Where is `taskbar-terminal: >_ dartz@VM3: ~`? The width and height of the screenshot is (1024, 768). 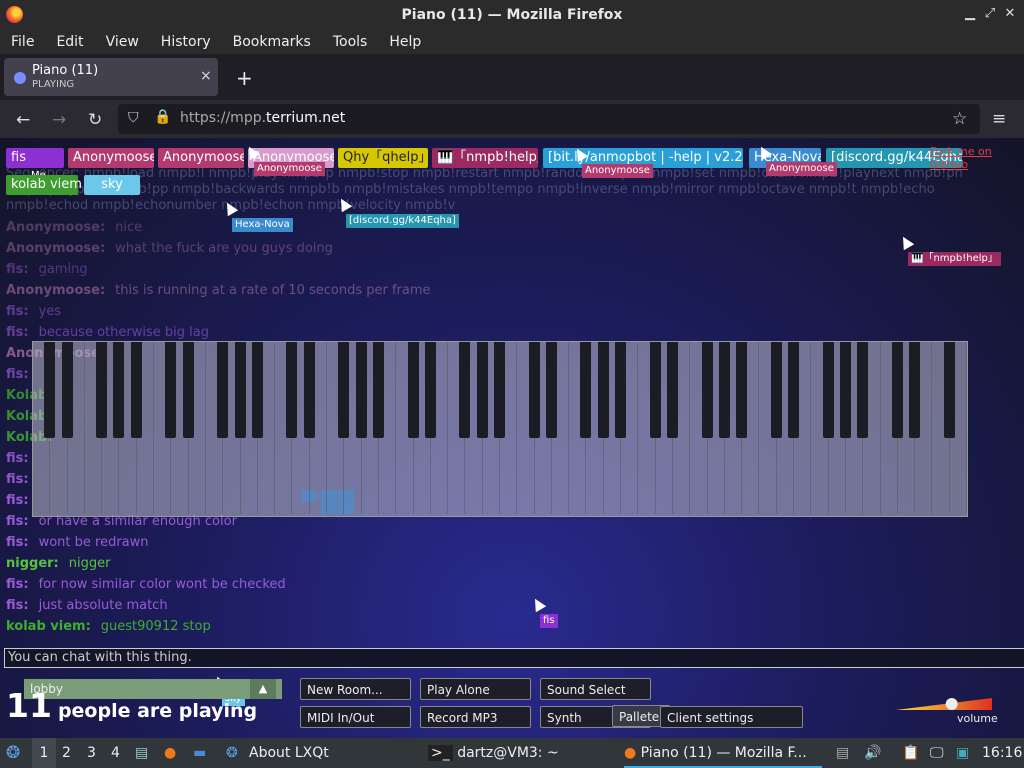 taskbar-terminal: >_ dartz@VM3: ~ is located at coordinates (493, 753).